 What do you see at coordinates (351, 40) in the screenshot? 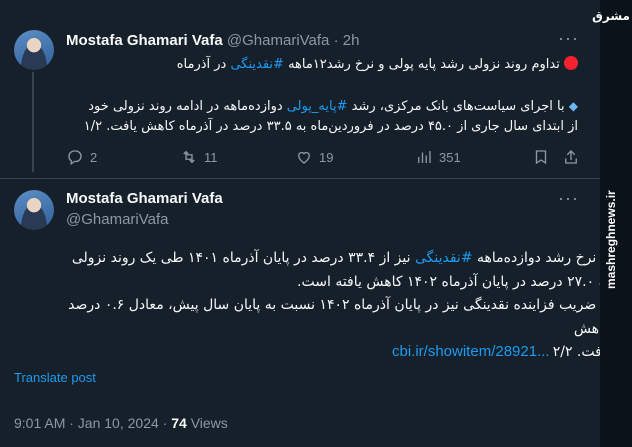
I see `tweet-time: 2h` at bounding box center [351, 40].